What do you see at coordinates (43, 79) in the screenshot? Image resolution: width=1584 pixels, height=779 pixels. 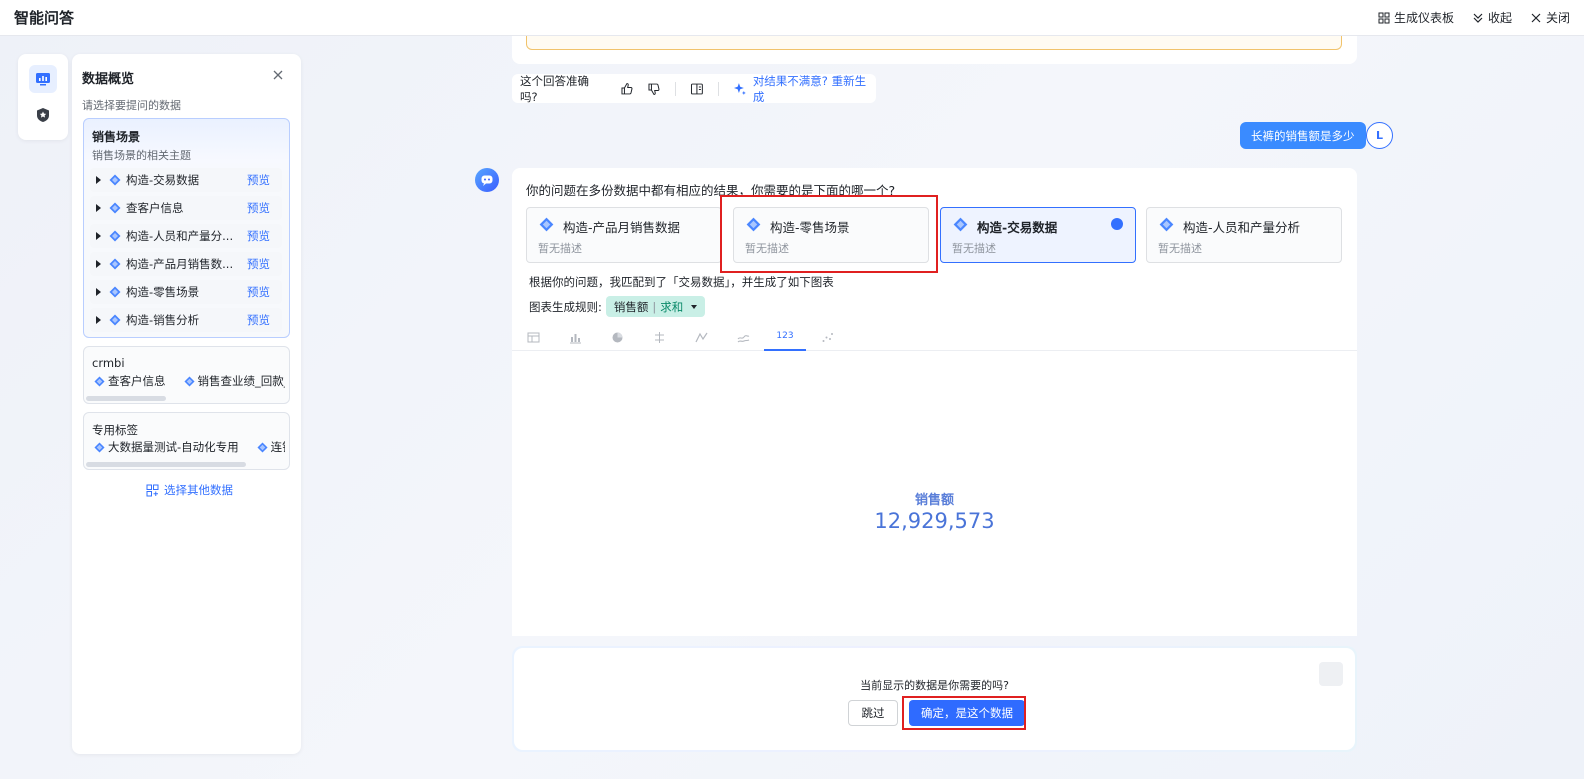 I see `rail-data-overview-button` at bounding box center [43, 79].